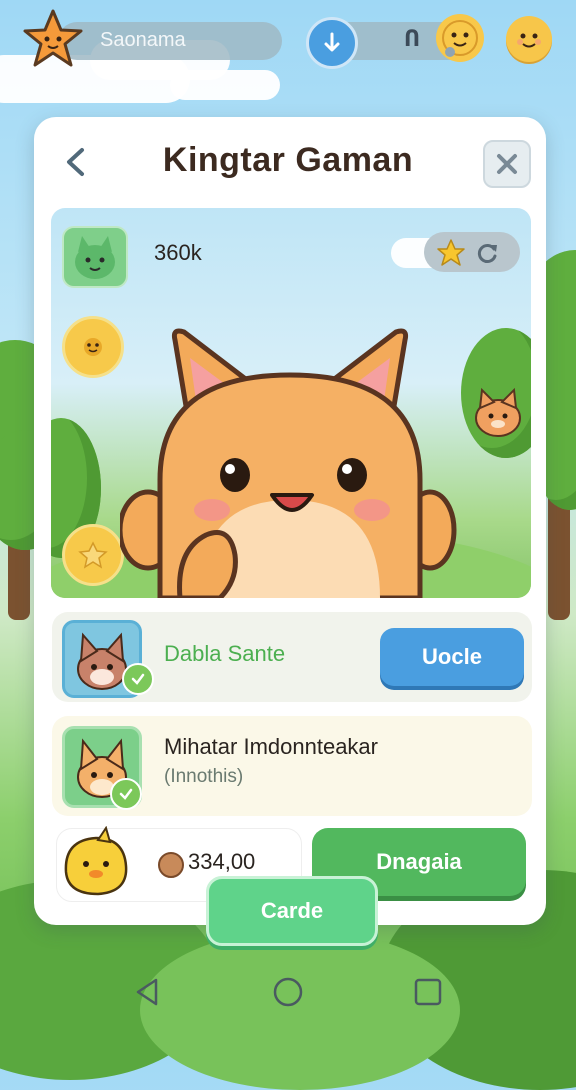 The width and height of the screenshot is (576, 1090). I want to click on price-value: 334,00, so click(222, 861).